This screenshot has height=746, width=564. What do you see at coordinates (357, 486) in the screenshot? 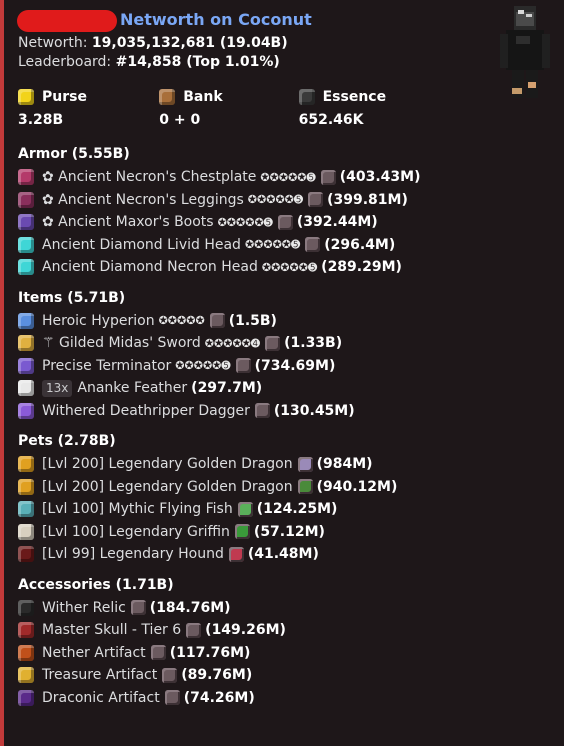
I see `item-value: (940.12M)` at bounding box center [357, 486].